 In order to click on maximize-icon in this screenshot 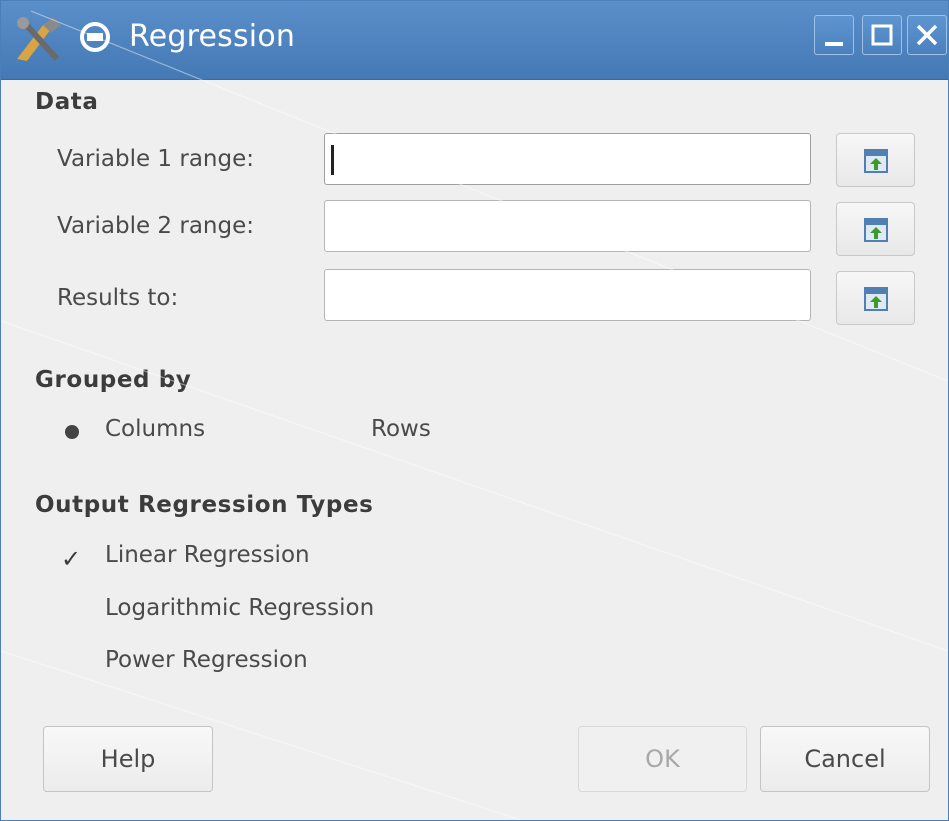, I will do `click(882, 35)`.